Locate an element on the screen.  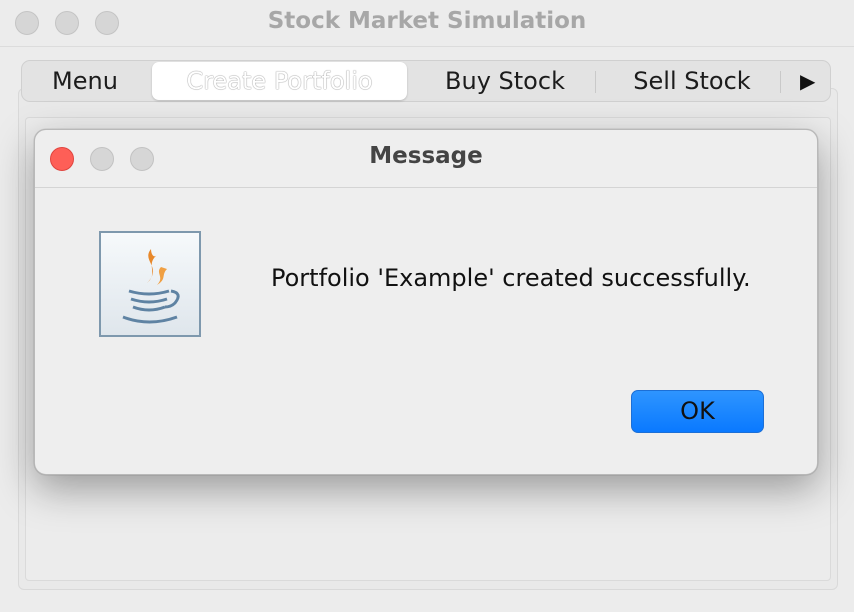
dialog-titlebar: Message is located at coordinates (426, 159).